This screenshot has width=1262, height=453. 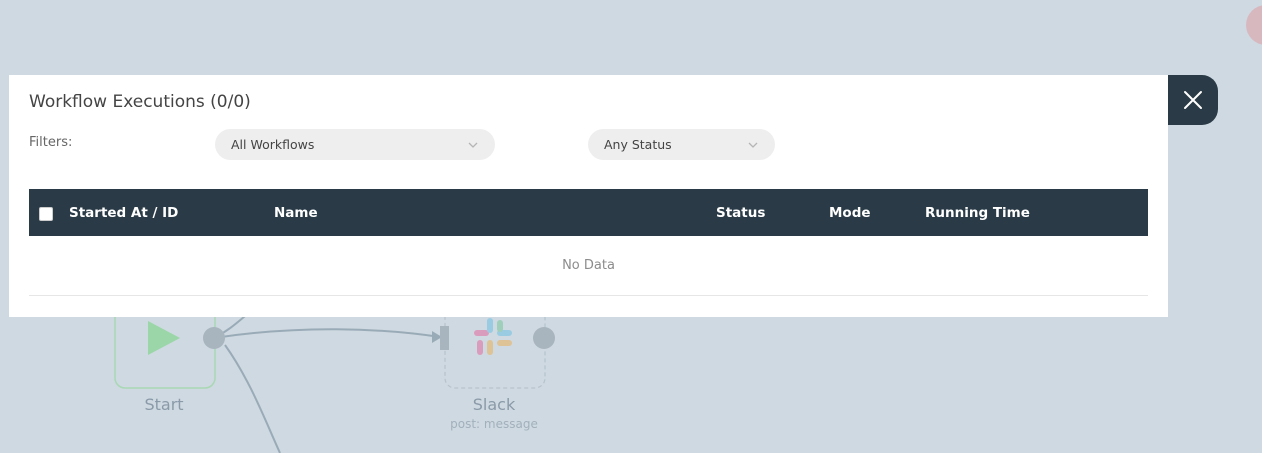 What do you see at coordinates (850, 213) in the screenshot?
I see `column-header-mode: Mode` at bounding box center [850, 213].